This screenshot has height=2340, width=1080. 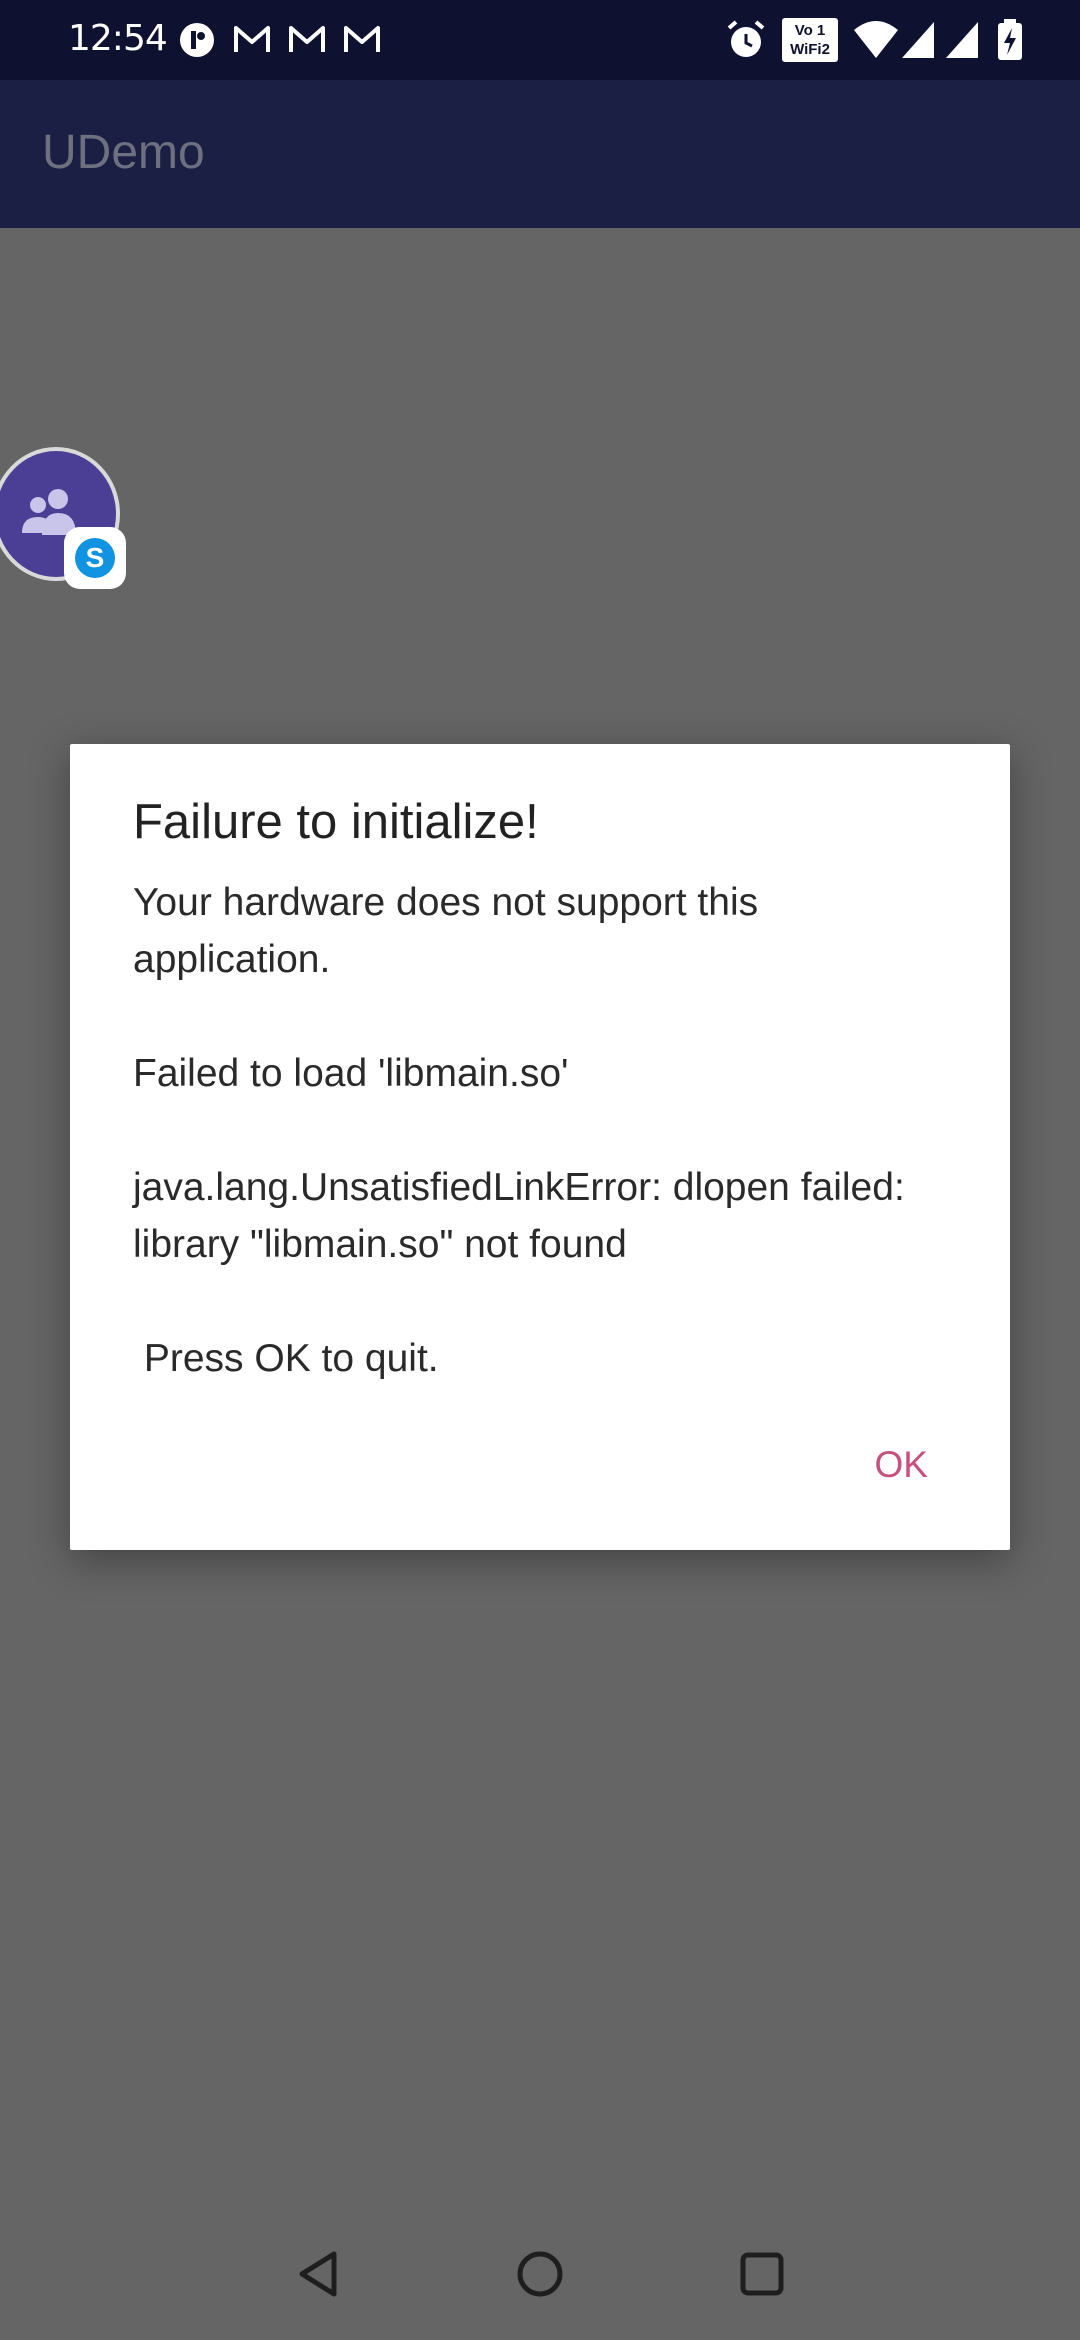 I want to click on status-time: 12:54, so click(x=118, y=38).